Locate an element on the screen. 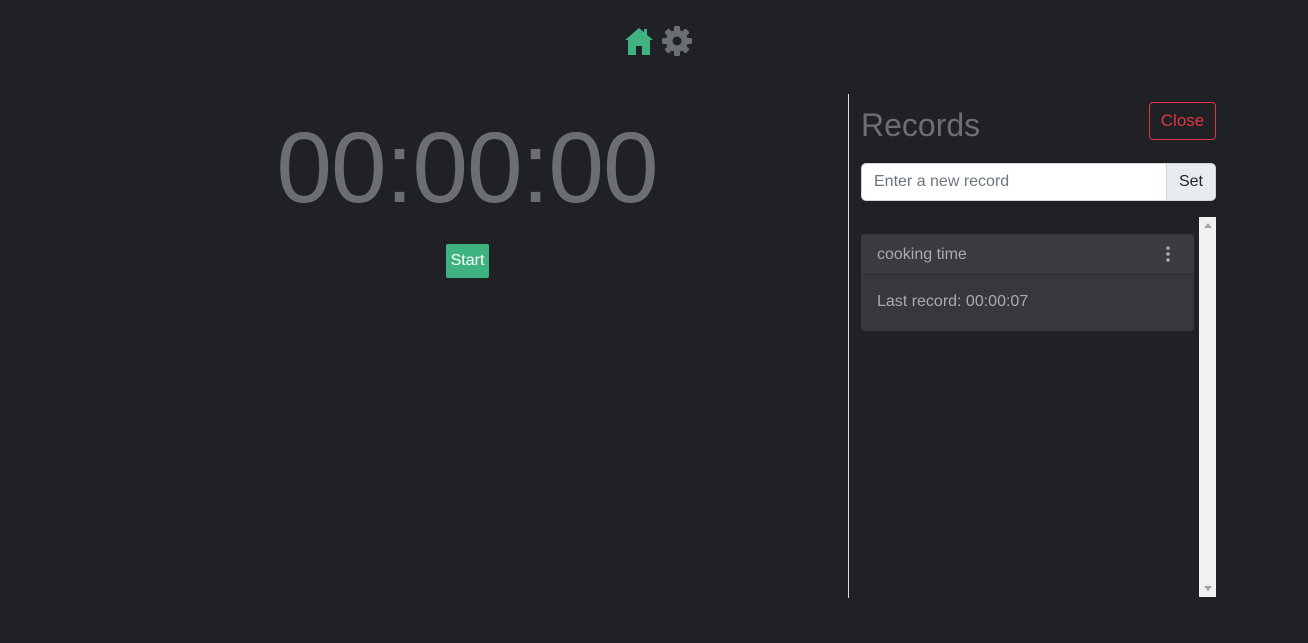 The image size is (1308, 643). close-button: Close is located at coordinates (1182, 121).